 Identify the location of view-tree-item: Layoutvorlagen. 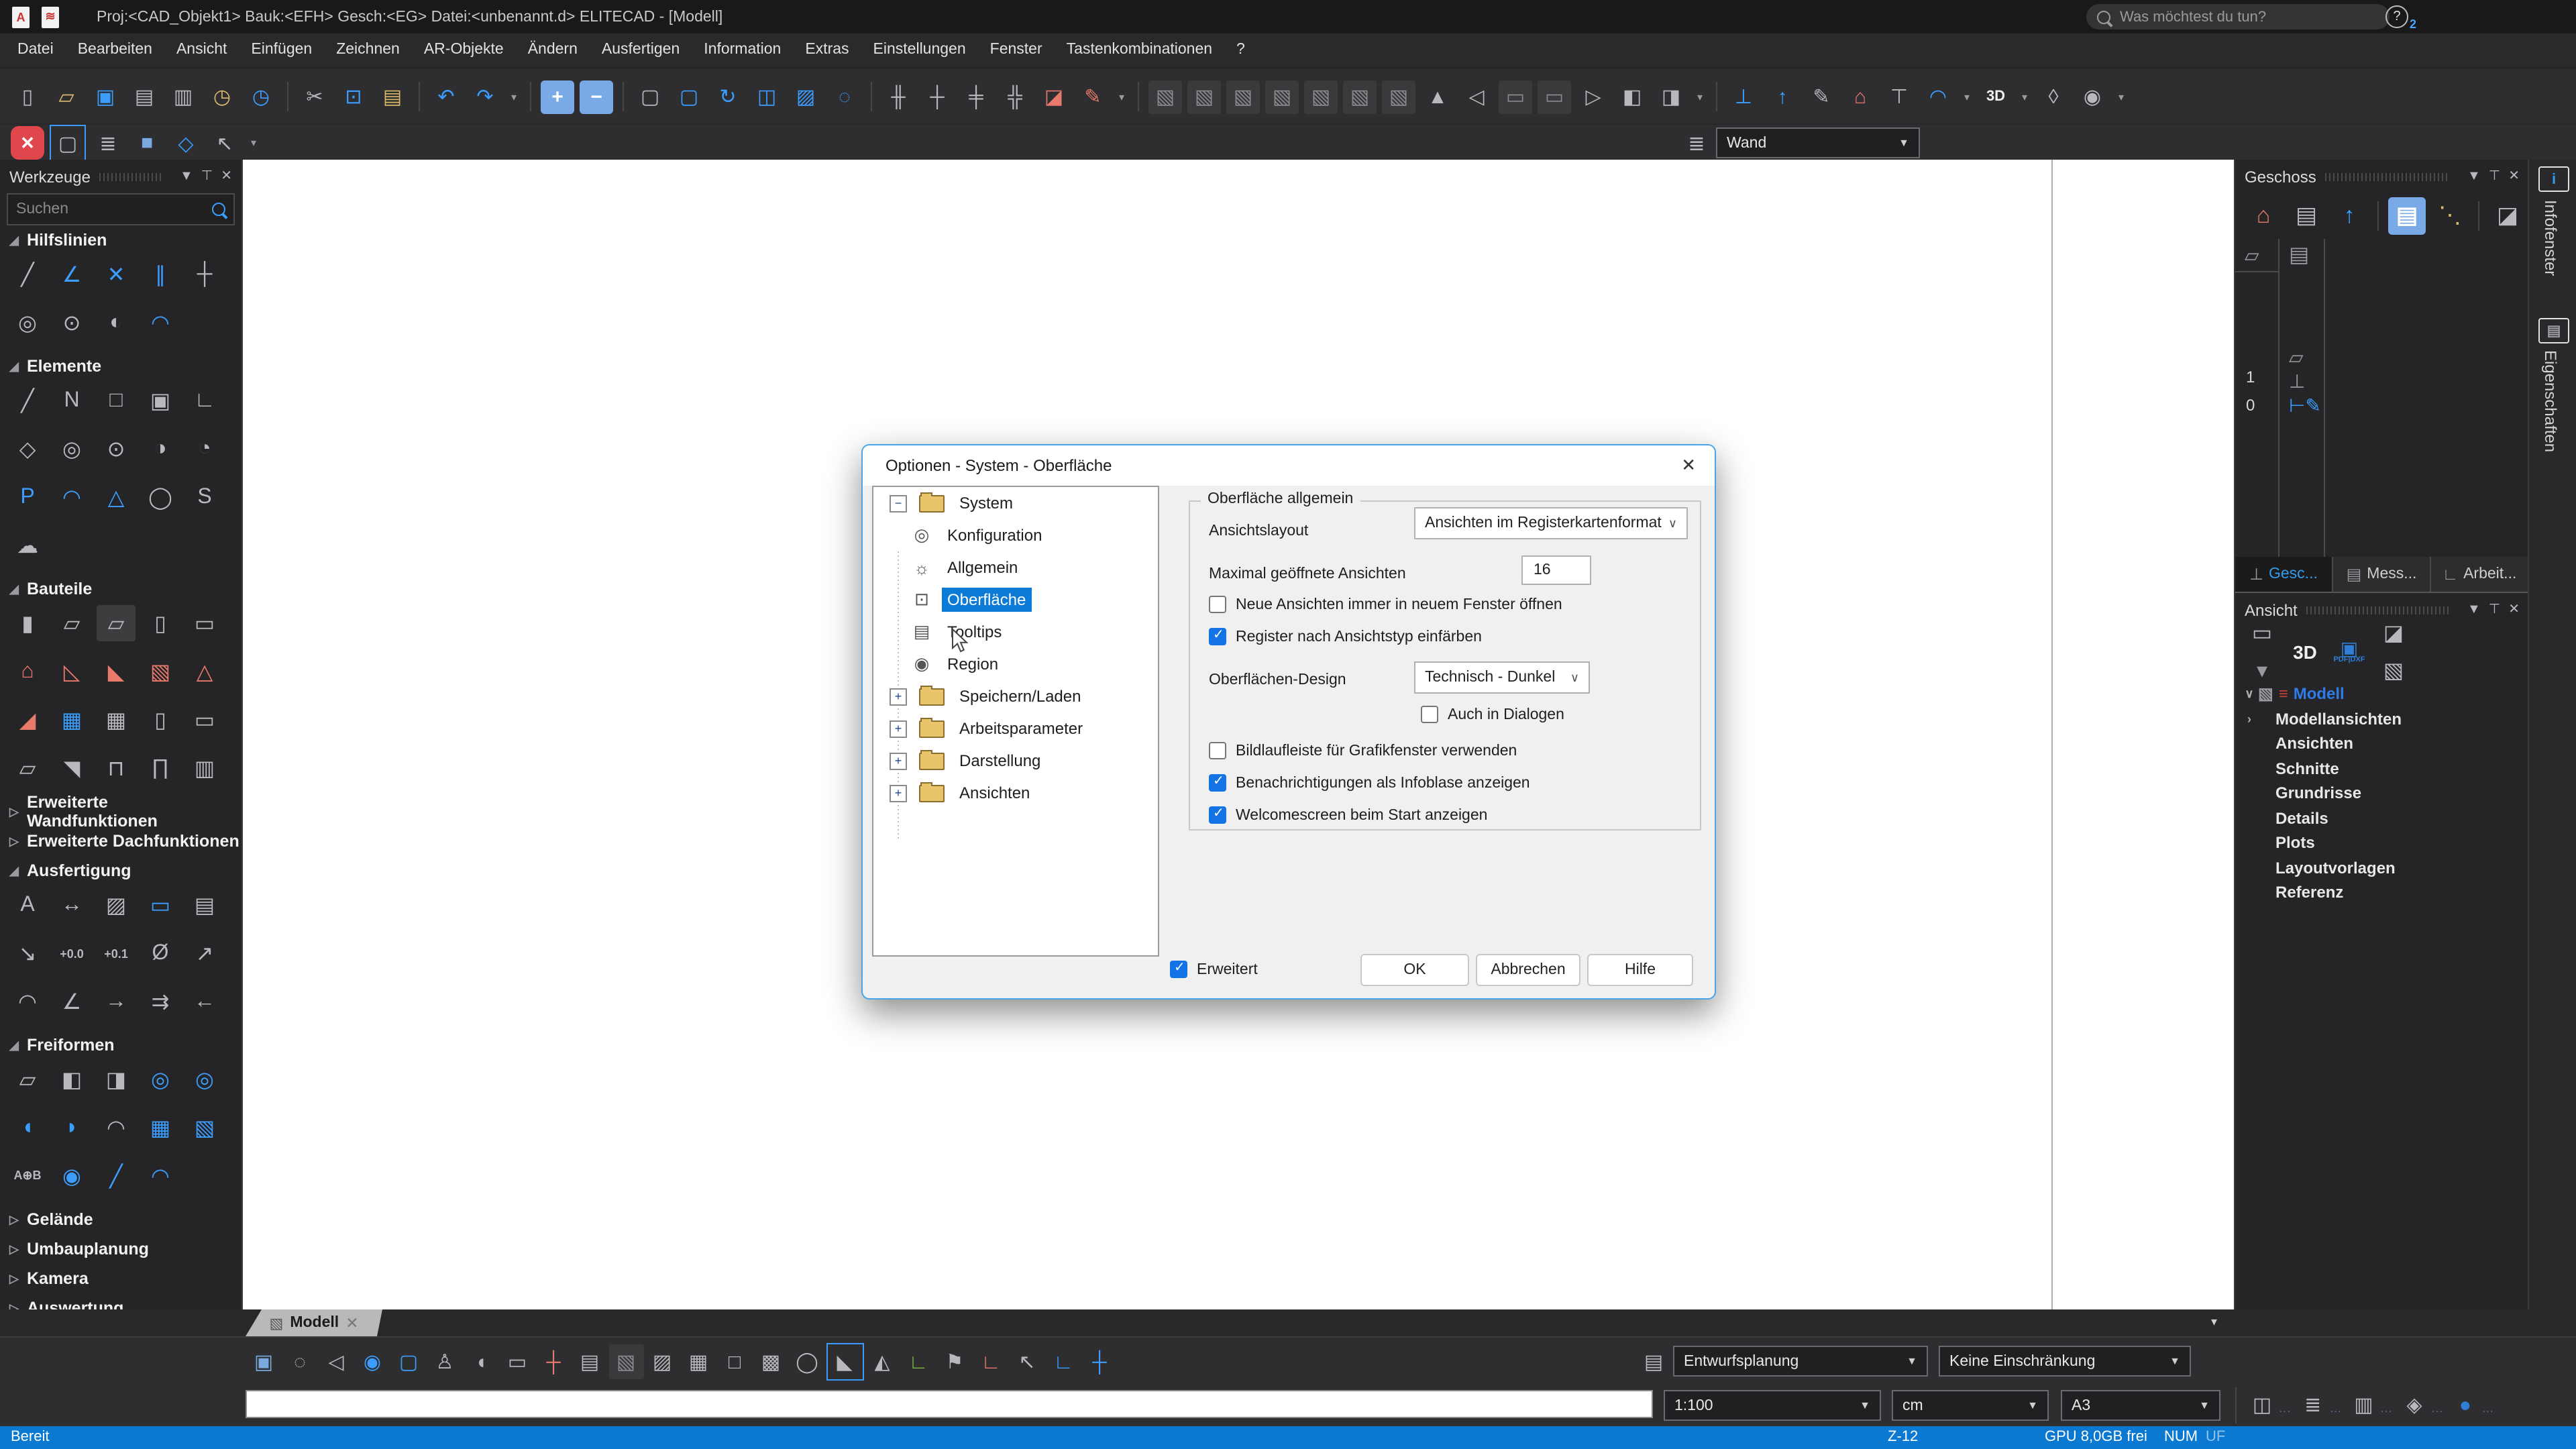
(2385, 867).